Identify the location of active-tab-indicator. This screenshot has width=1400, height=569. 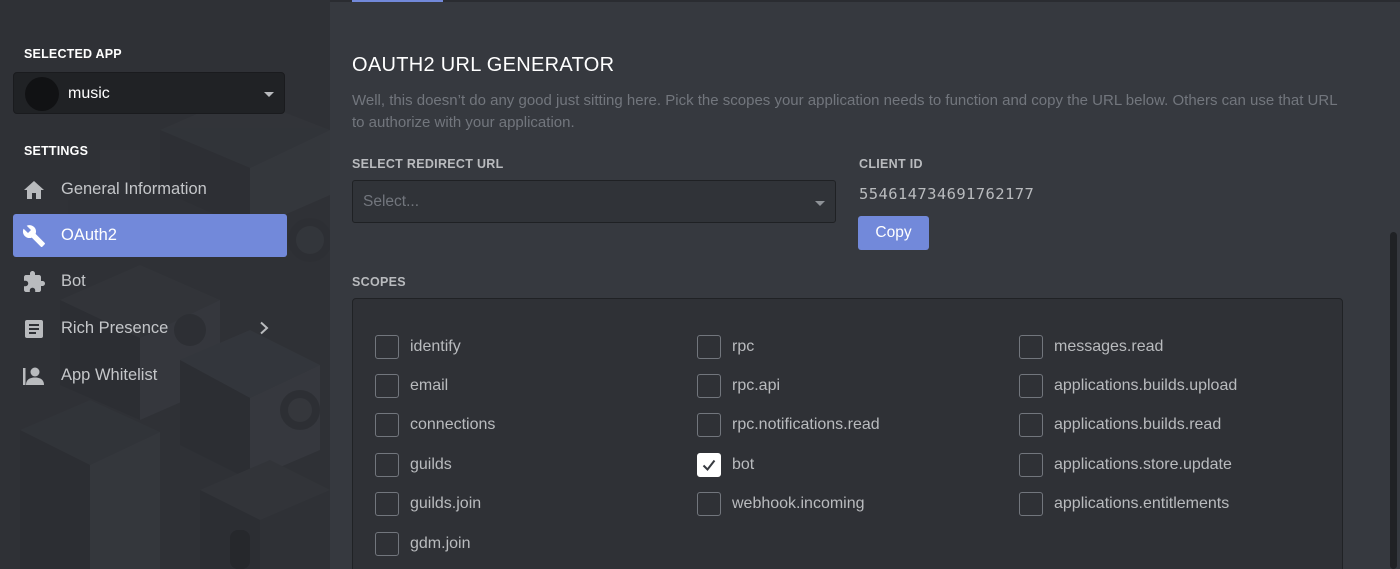
(397, 1).